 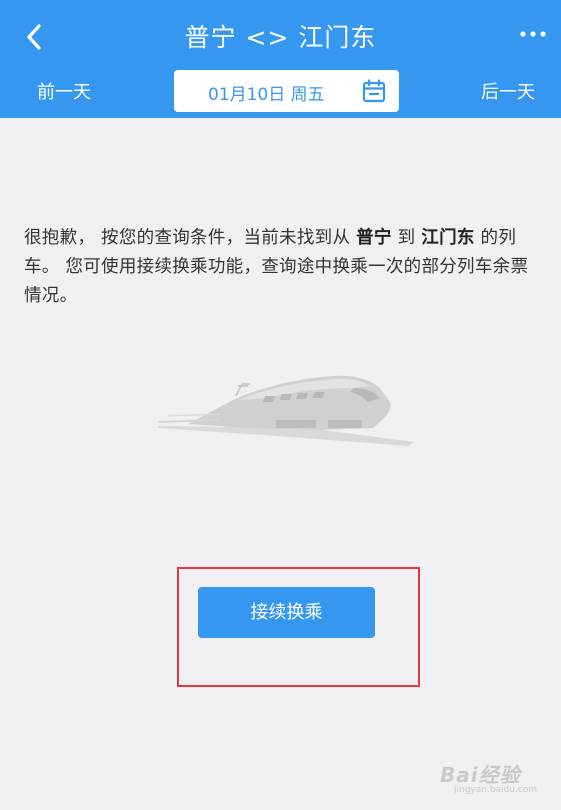 I want to click on from-station: 普宁, so click(x=374, y=238).